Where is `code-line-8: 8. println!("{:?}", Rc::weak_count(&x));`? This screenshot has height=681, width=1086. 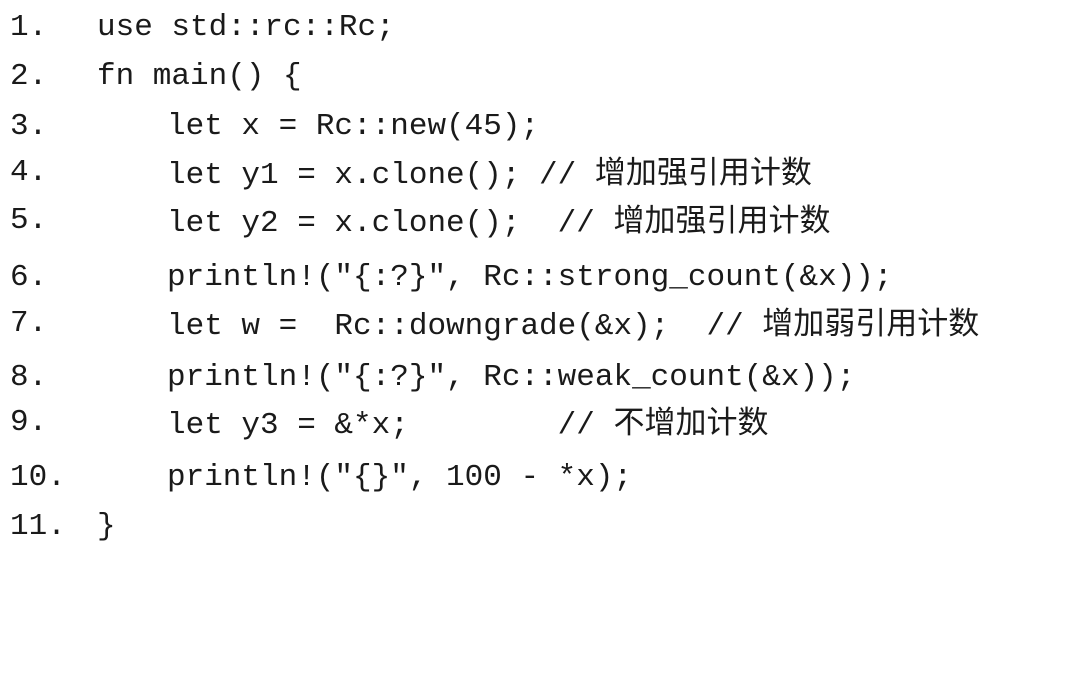
code-line-8: 8. println!("{:?}", Rc::weak_count(&x)); is located at coordinates (427, 378).